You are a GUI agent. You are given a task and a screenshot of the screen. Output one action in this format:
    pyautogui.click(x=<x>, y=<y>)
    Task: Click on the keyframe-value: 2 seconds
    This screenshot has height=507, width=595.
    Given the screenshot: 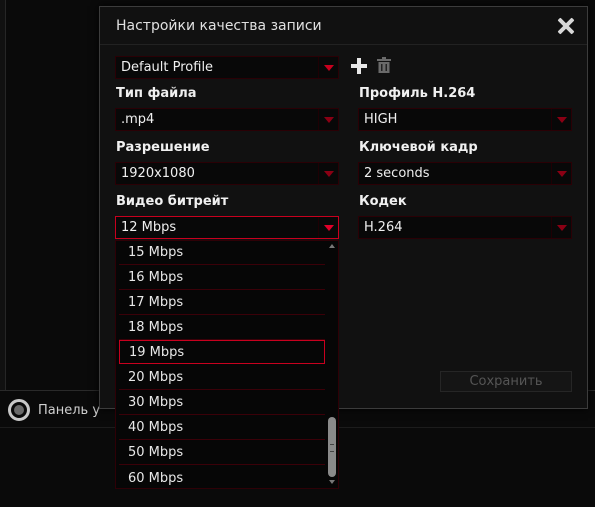 What is the action you would take?
    pyautogui.click(x=397, y=173)
    